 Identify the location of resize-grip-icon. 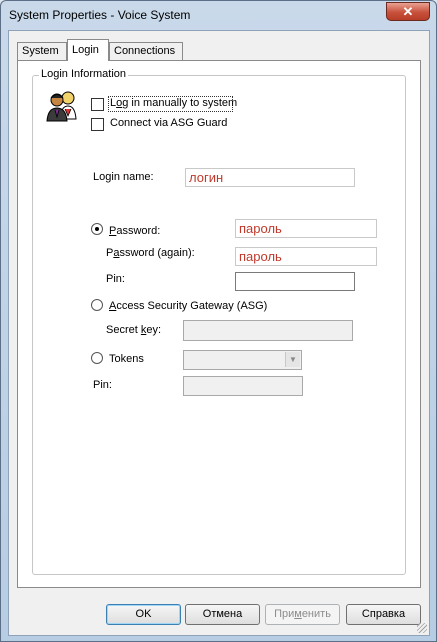
(422, 628).